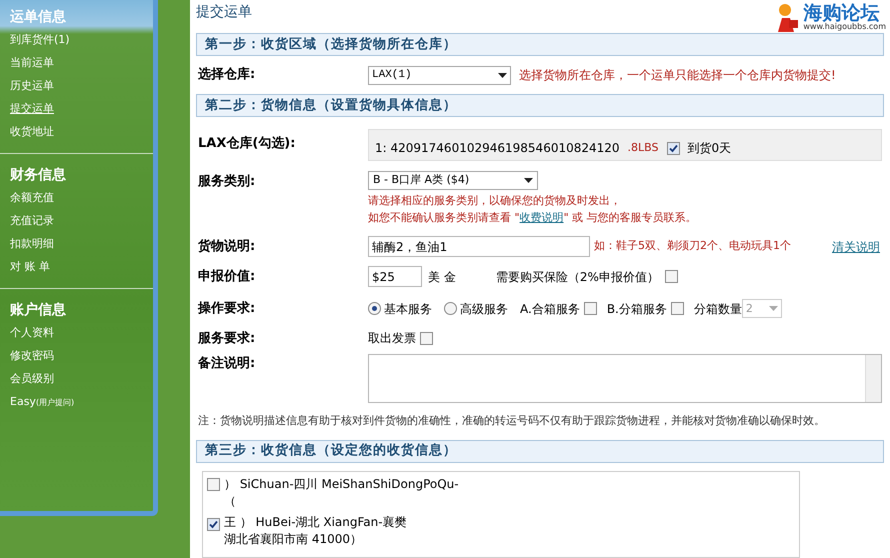 The height and width of the screenshot is (558, 890). Describe the element at coordinates (76, 85) in the screenshot. I see `sidebar-link: 历史运单` at that location.